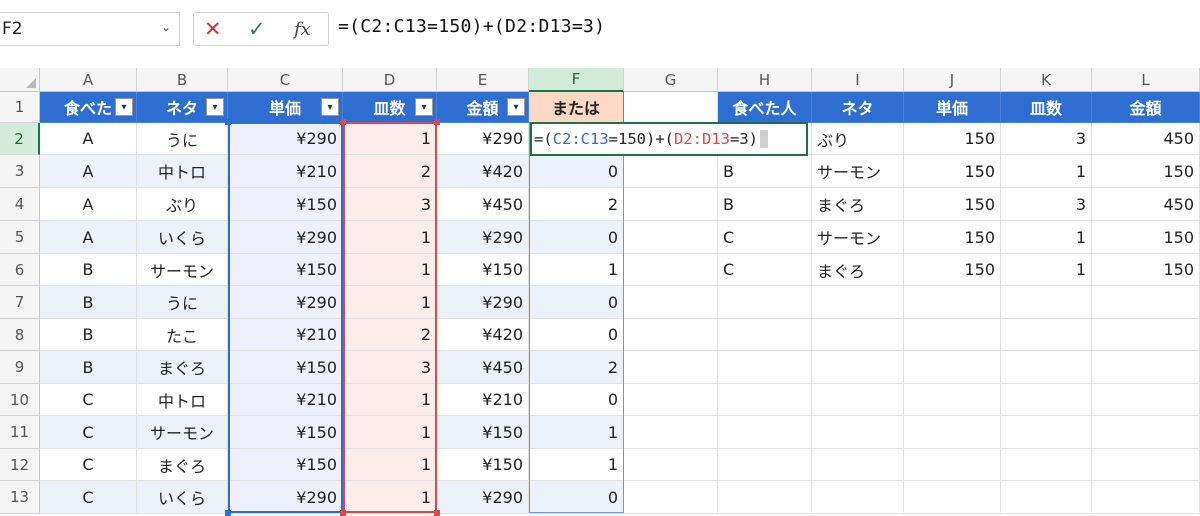 This screenshot has width=1200, height=516. I want to click on row-header-8: 8, so click(20, 335).